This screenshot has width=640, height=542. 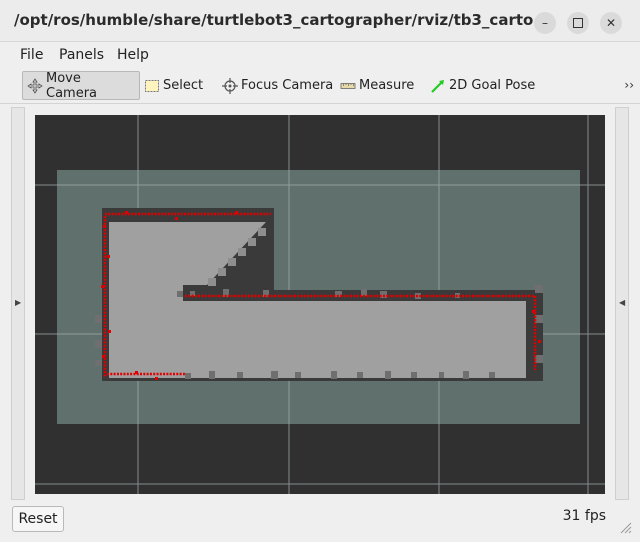 What do you see at coordinates (183, 85) in the screenshot?
I see `select-label: Select` at bounding box center [183, 85].